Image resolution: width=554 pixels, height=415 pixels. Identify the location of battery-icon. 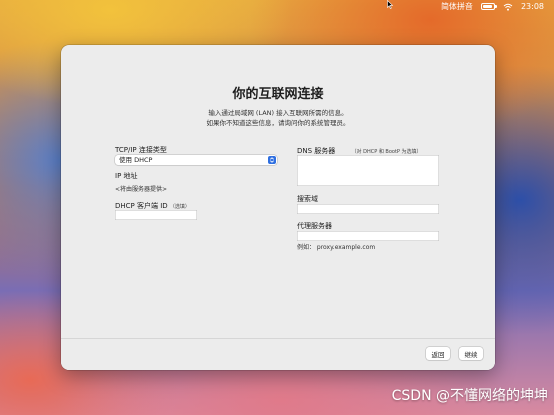
(488, 6).